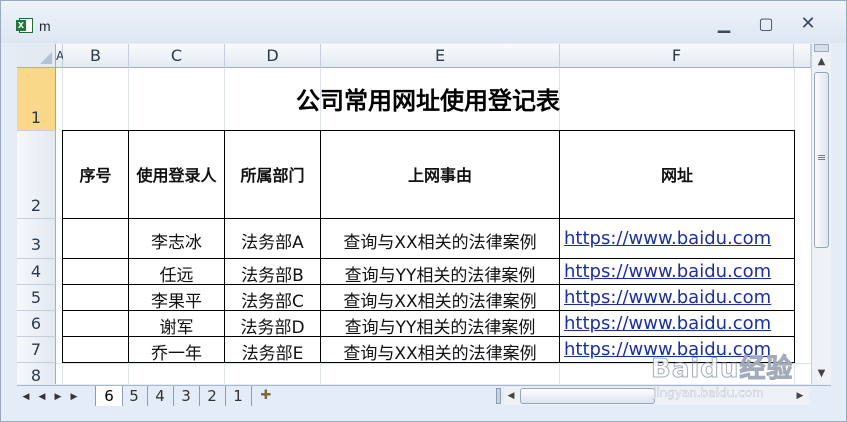 Image resolution: width=847 pixels, height=422 pixels. What do you see at coordinates (498, 396) in the screenshot?
I see `tab-split-handle` at bounding box center [498, 396].